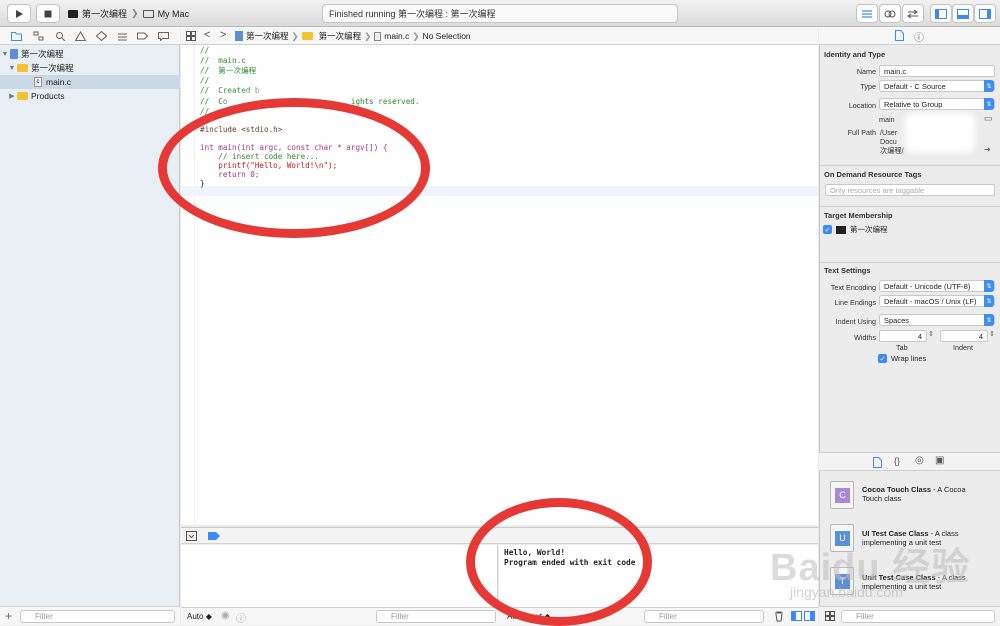 This screenshot has width=1000, height=626. Describe the element at coordinates (225, 615) in the screenshot. I see `eye-icon: ◉` at that location.